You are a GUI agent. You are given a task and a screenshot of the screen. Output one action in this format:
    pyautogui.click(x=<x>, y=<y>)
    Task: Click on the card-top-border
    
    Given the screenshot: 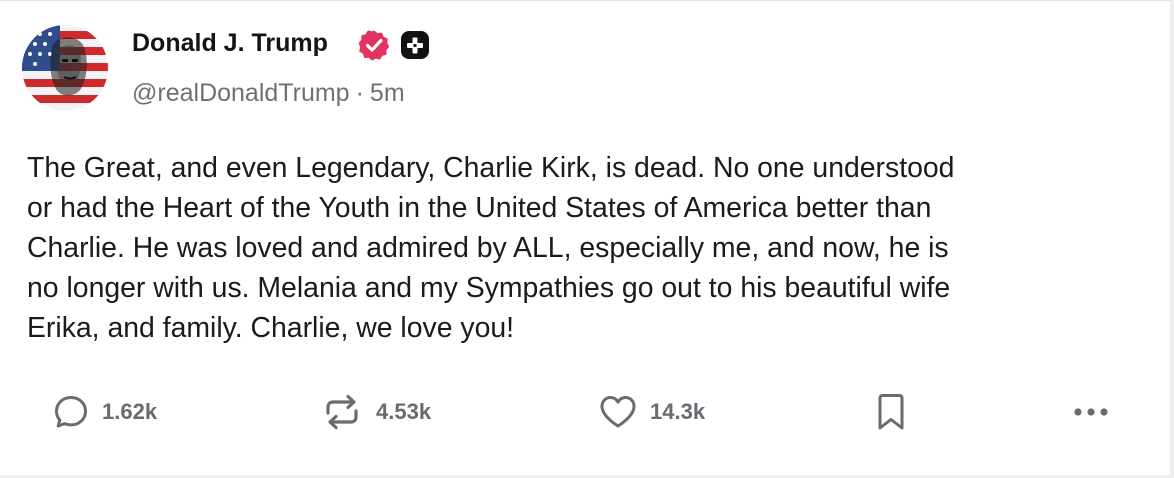 What is the action you would take?
    pyautogui.click(x=587, y=0)
    